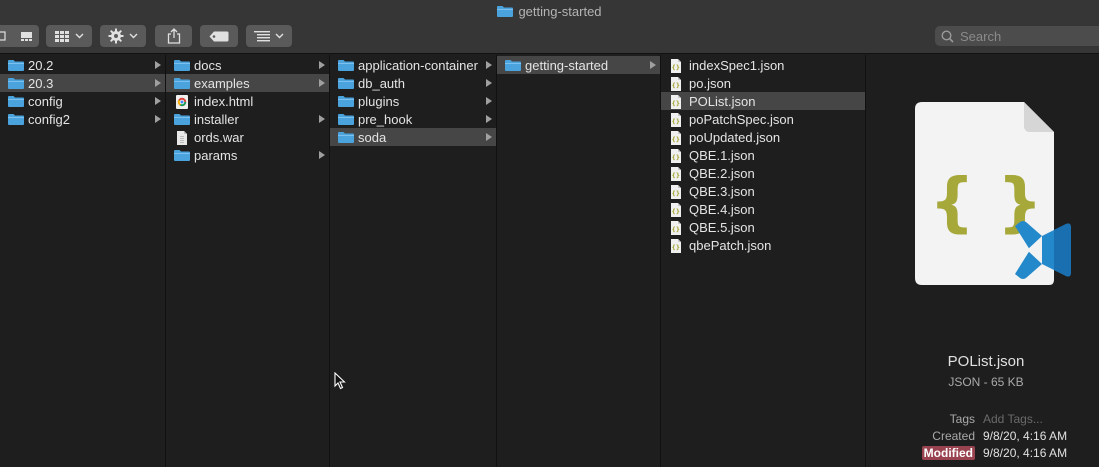 This screenshot has height=467, width=1099. What do you see at coordinates (722, 101) in the screenshot?
I see `list-item-label: POList.json` at bounding box center [722, 101].